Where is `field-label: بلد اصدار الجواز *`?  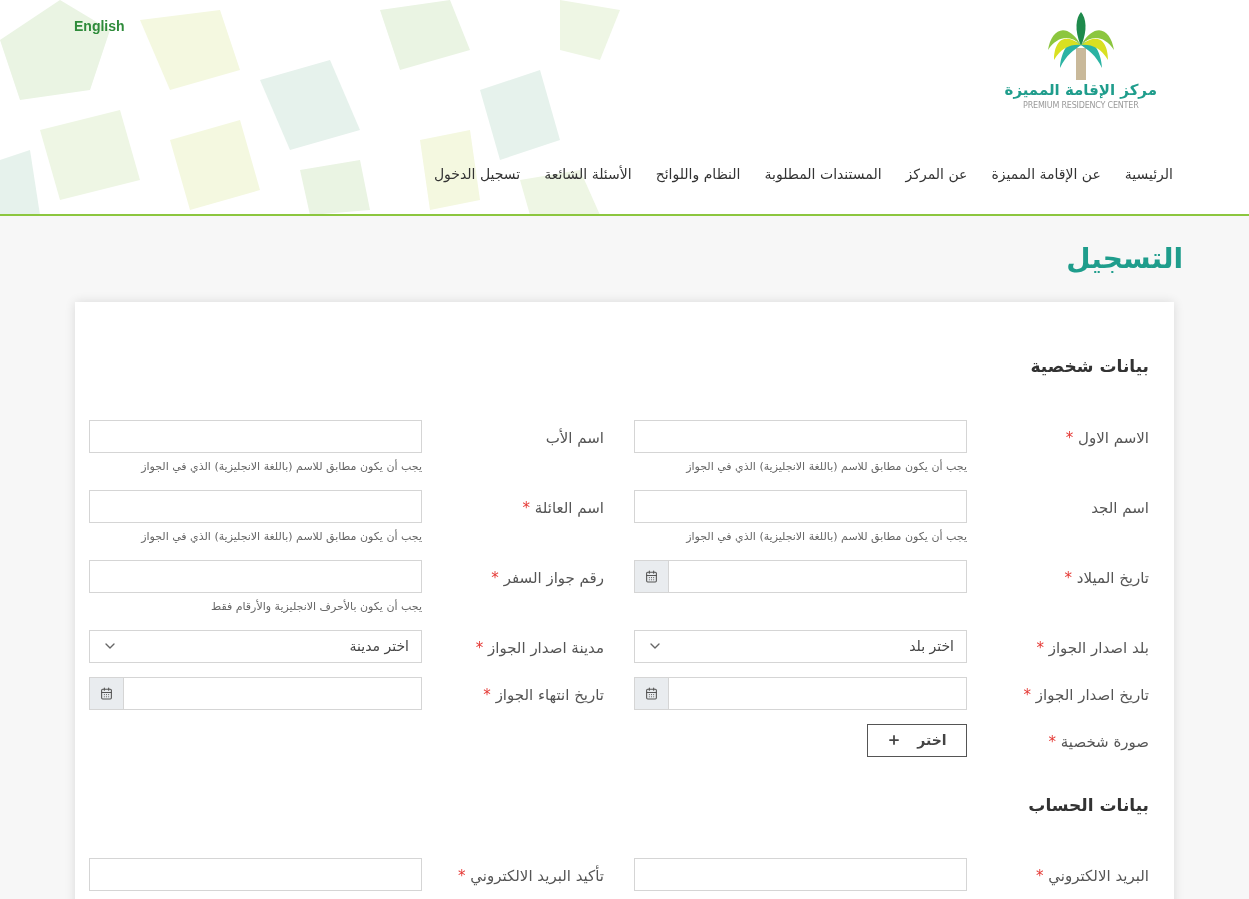 field-label: بلد اصدار الجواز * is located at coordinates (1092, 647).